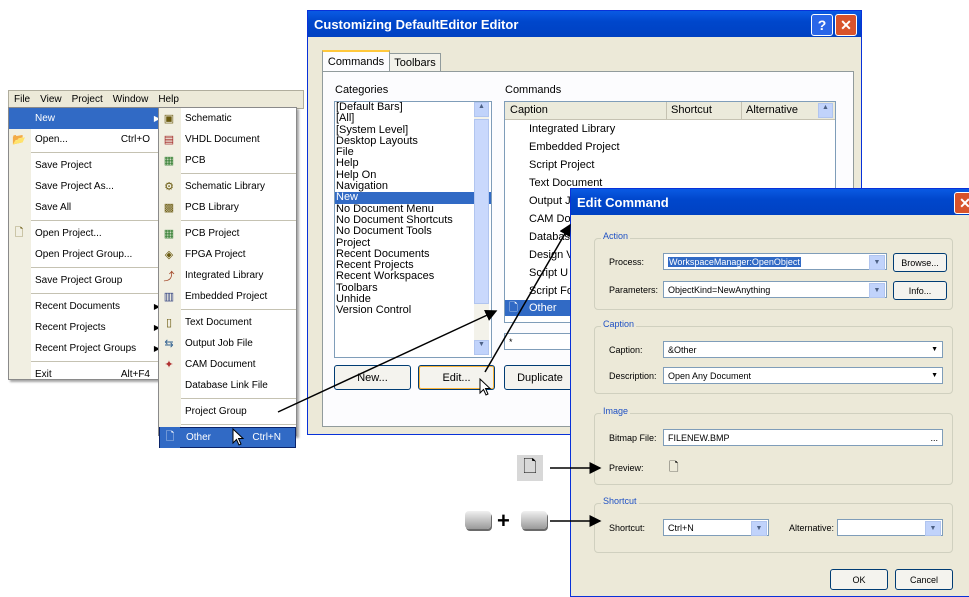 The width and height of the screenshot is (969, 597). What do you see at coordinates (387, 361) in the screenshot?
I see `arrow-other-to-list` at bounding box center [387, 361].